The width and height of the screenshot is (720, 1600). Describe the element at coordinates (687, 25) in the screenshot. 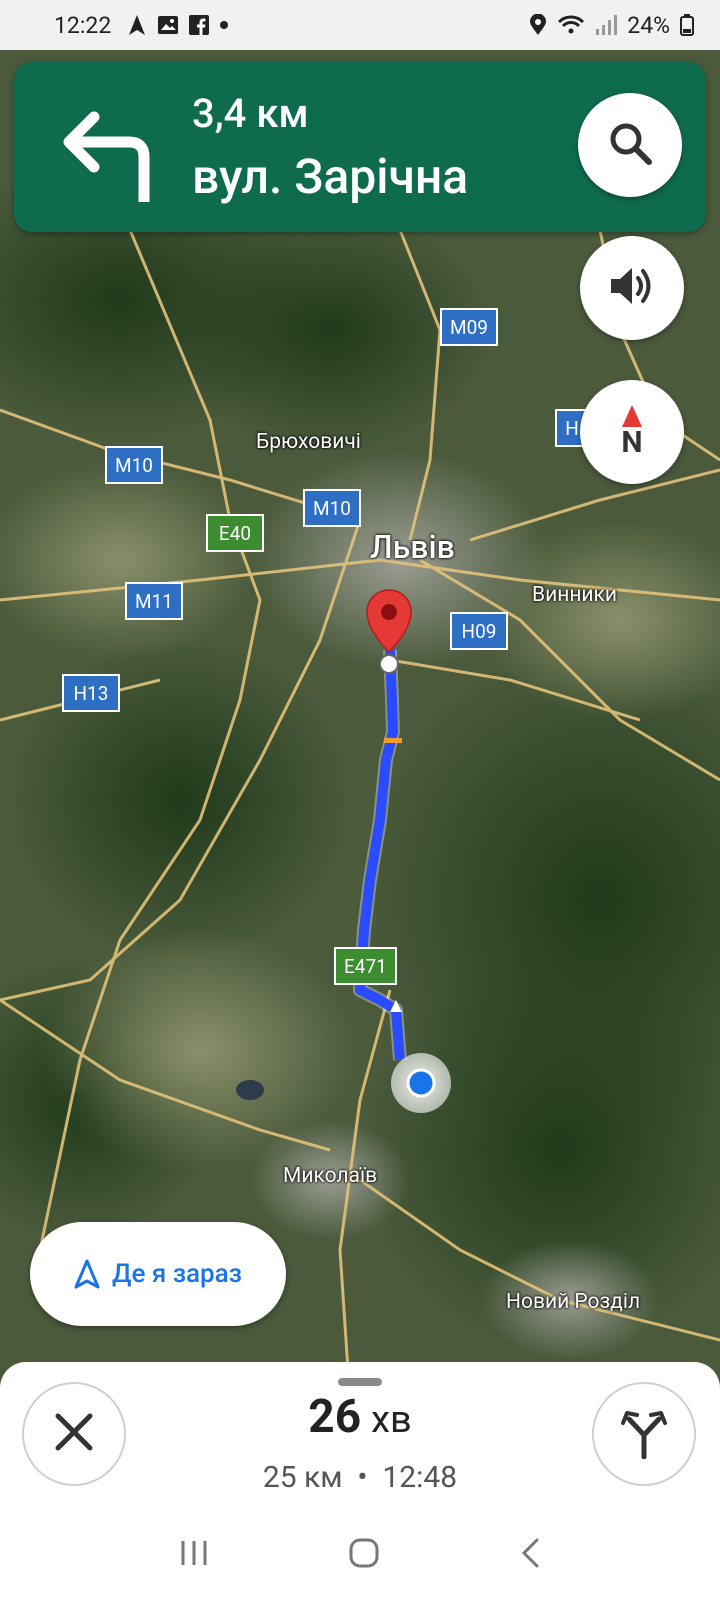

I see `battery-icon` at that location.